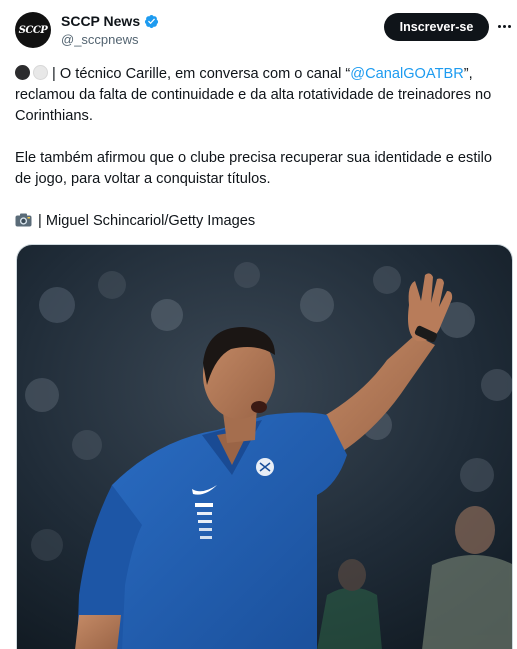 This screenshot has width=517, height=649. I want to click on author-info: SCCP News @_sccpnews, so click(110, 29).